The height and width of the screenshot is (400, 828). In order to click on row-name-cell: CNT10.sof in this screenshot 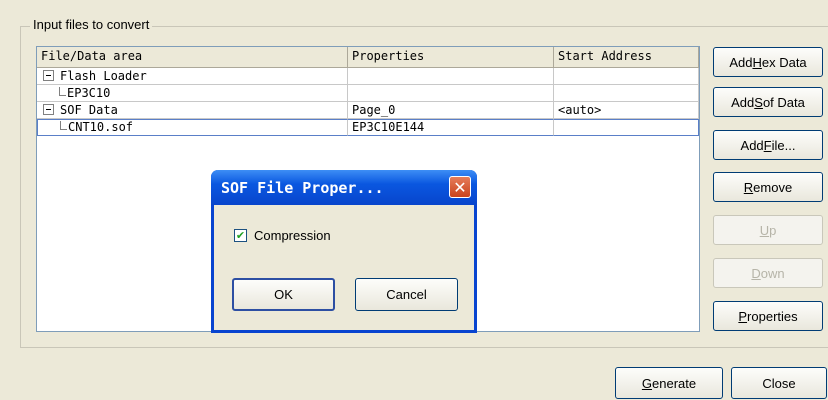, I will do `click(192, 127)`.